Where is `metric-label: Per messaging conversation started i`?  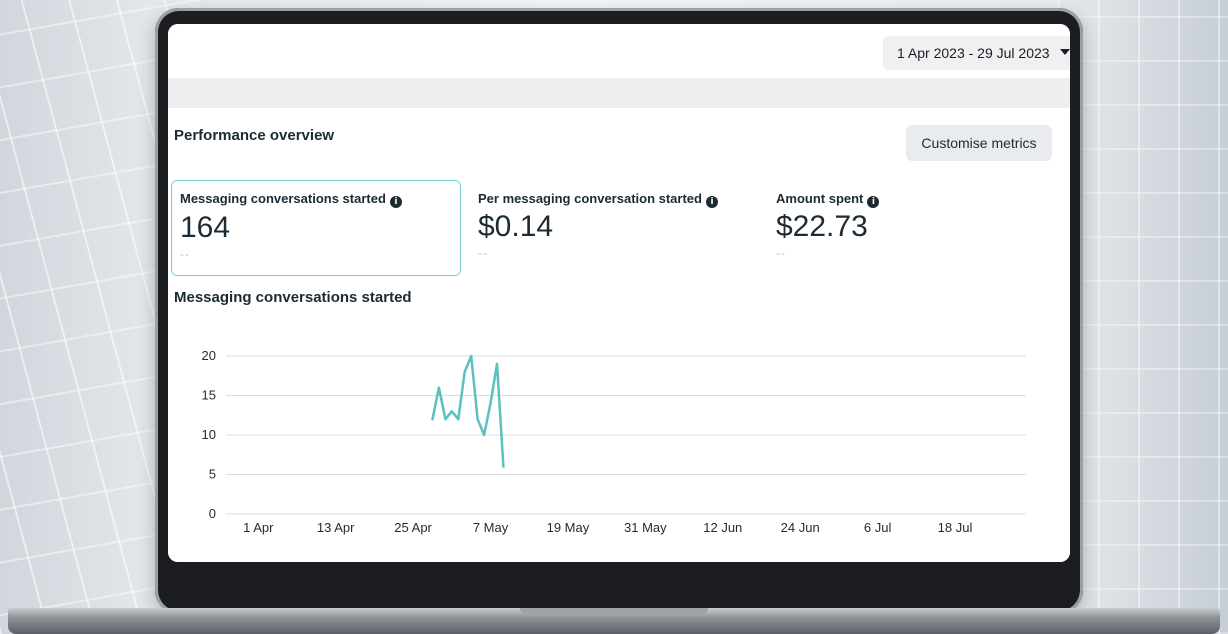
metric-label: Per messaging conversation started i is located at coordinates (598, 199).